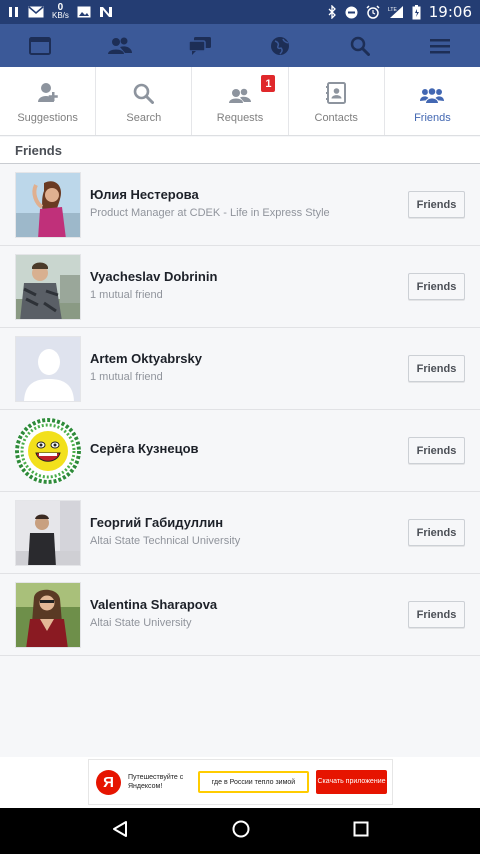  I want to click on back-button, so click(120, 831).